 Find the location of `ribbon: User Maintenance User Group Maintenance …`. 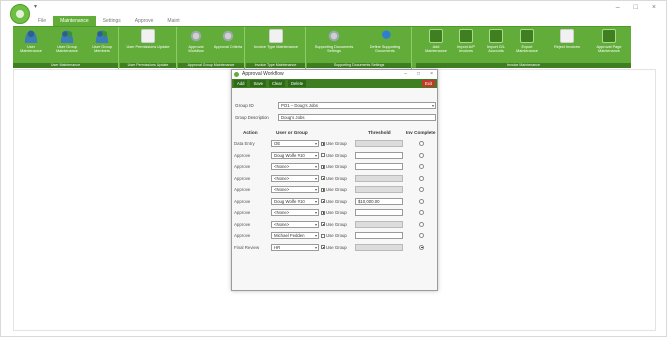

ribbon: User Maintenance User Group Maintenance … is located at coordinates (322, 47).